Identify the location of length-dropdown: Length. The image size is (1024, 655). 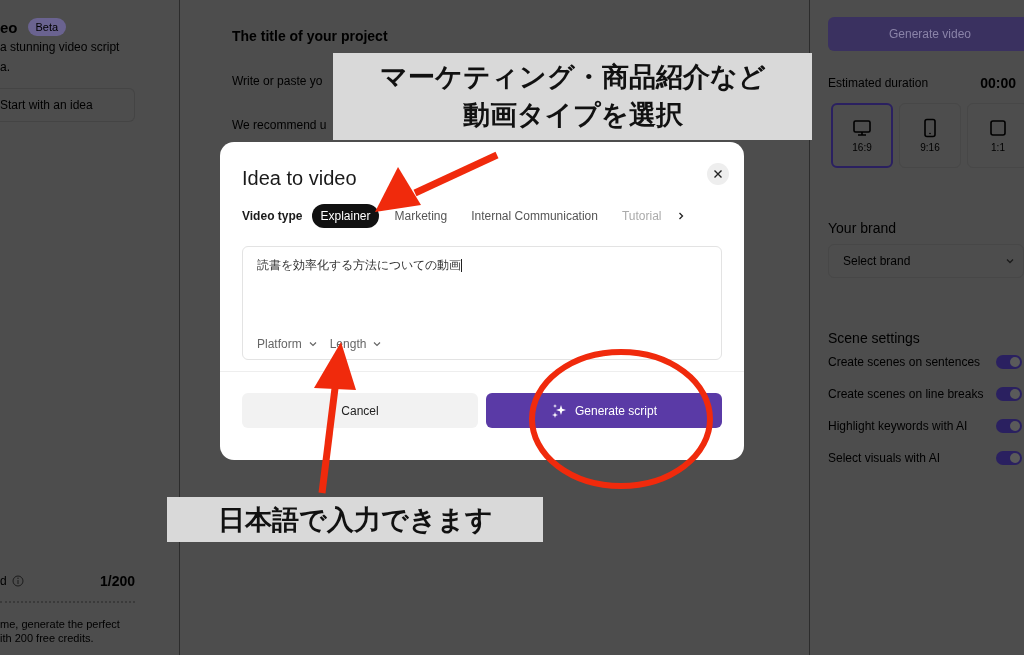
(356, 344).